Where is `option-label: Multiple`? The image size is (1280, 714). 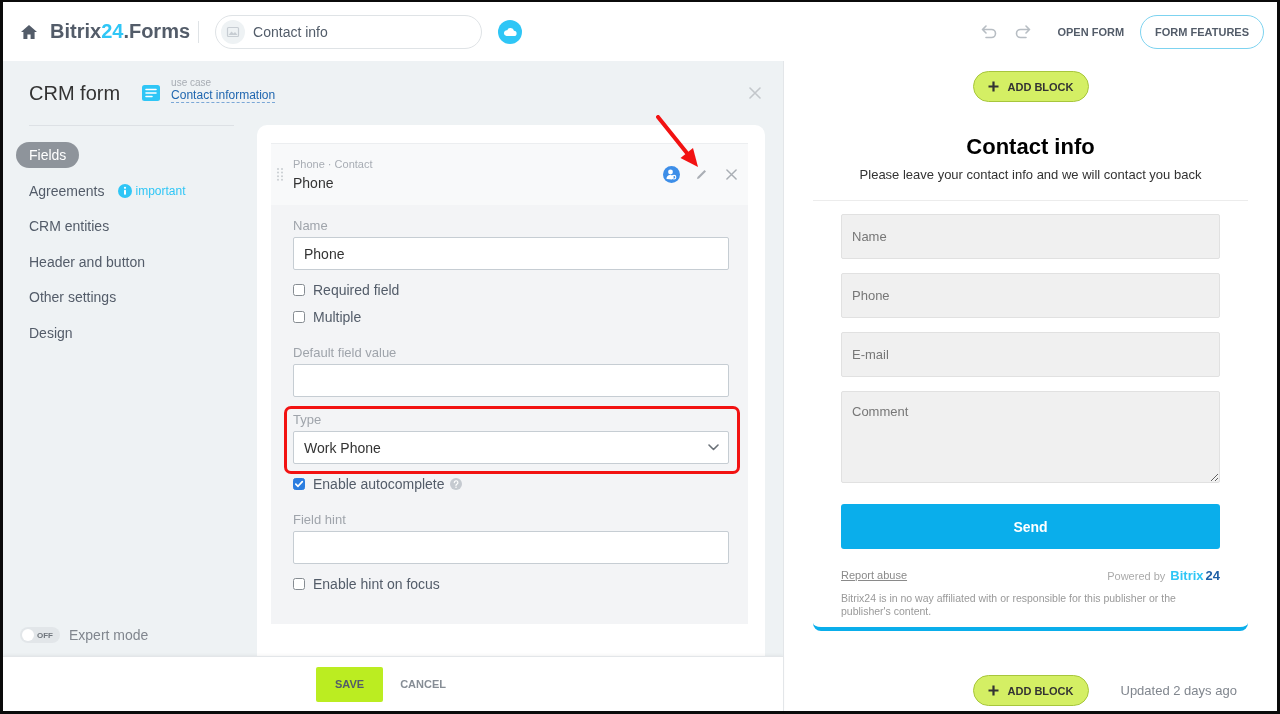 option-label: Multiple is located at coordinates (337, 317).